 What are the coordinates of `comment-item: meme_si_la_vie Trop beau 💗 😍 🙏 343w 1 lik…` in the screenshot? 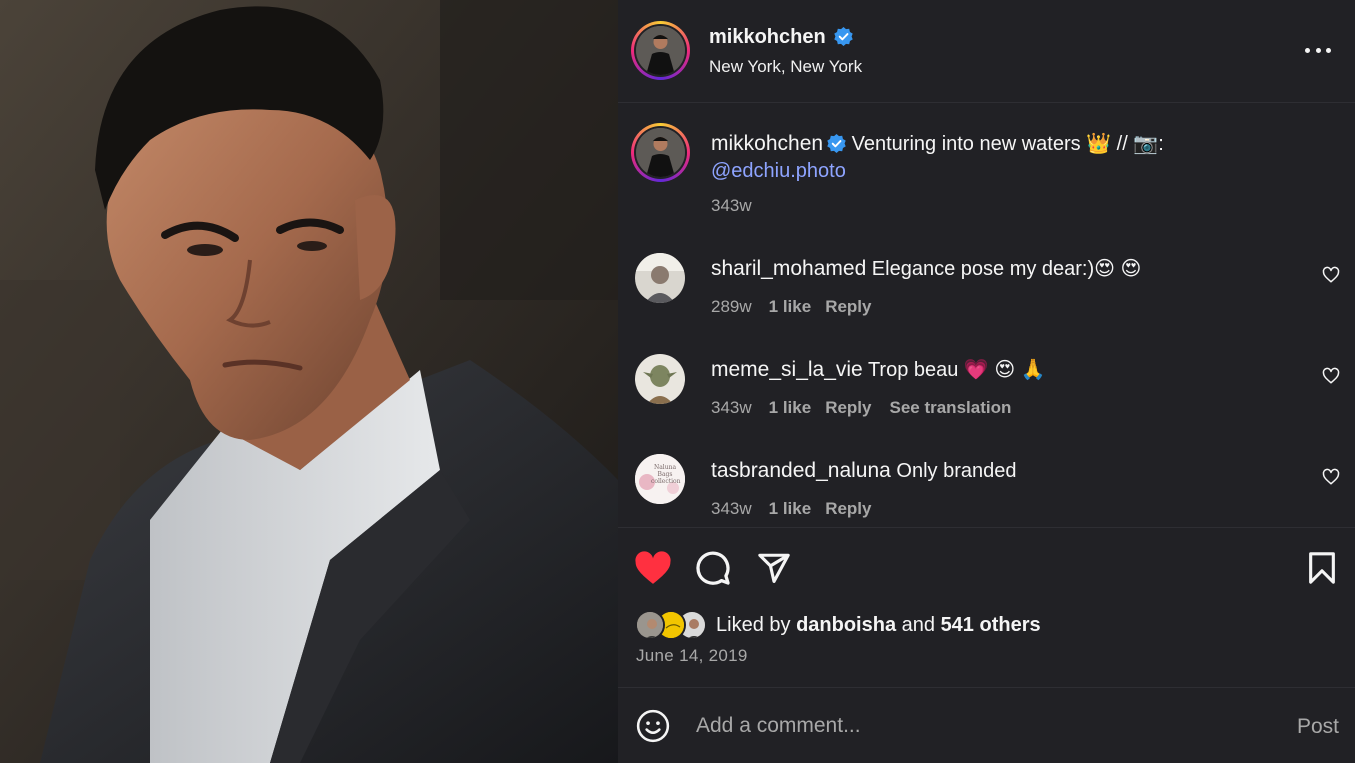 It's located at (986, 386).